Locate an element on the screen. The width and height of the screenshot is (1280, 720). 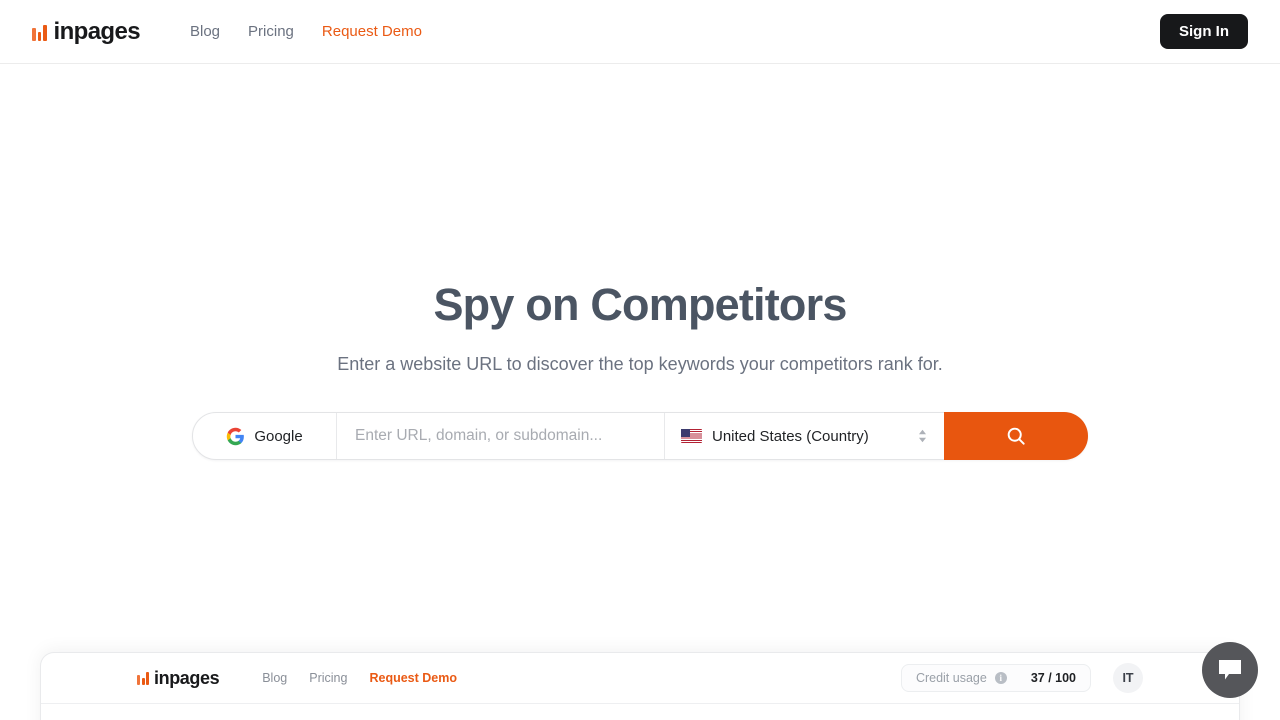
search-bar: Google United States (Country) is located at coordinates (640, 436).